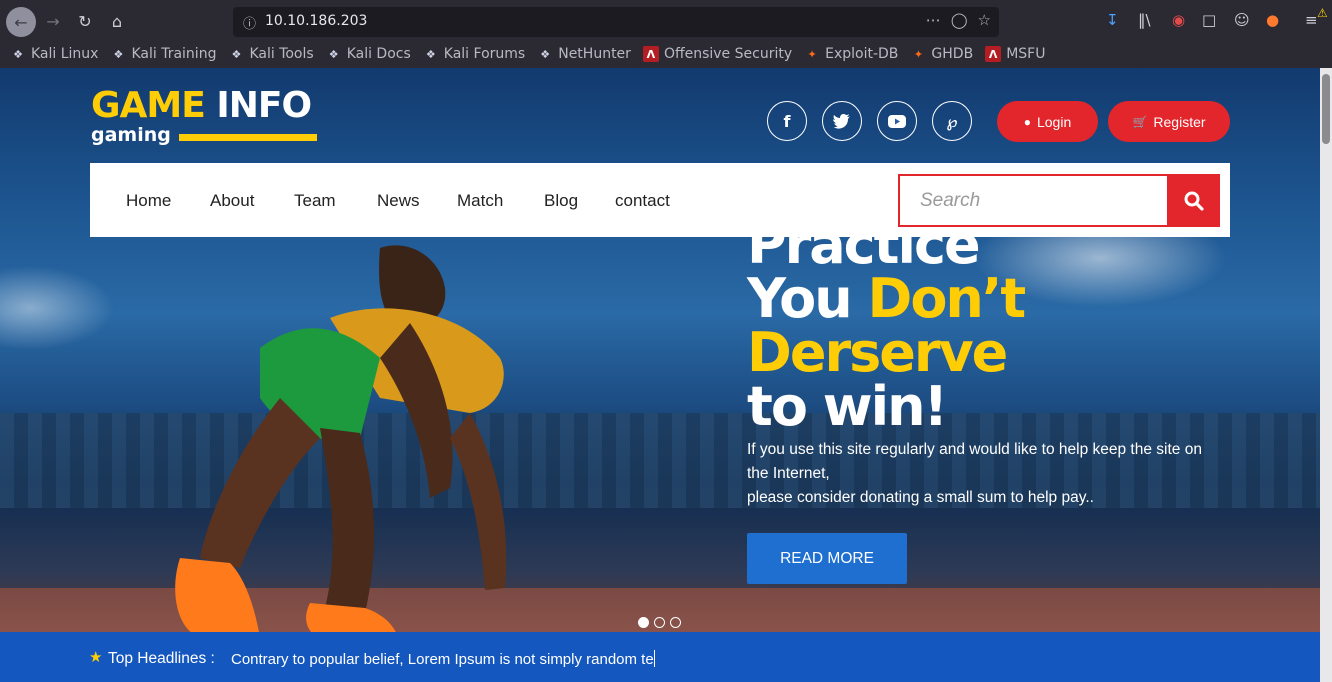  Describe the element at coordinates (1326, 375) in the screenshot. I see `page-scrollbar` at that location.